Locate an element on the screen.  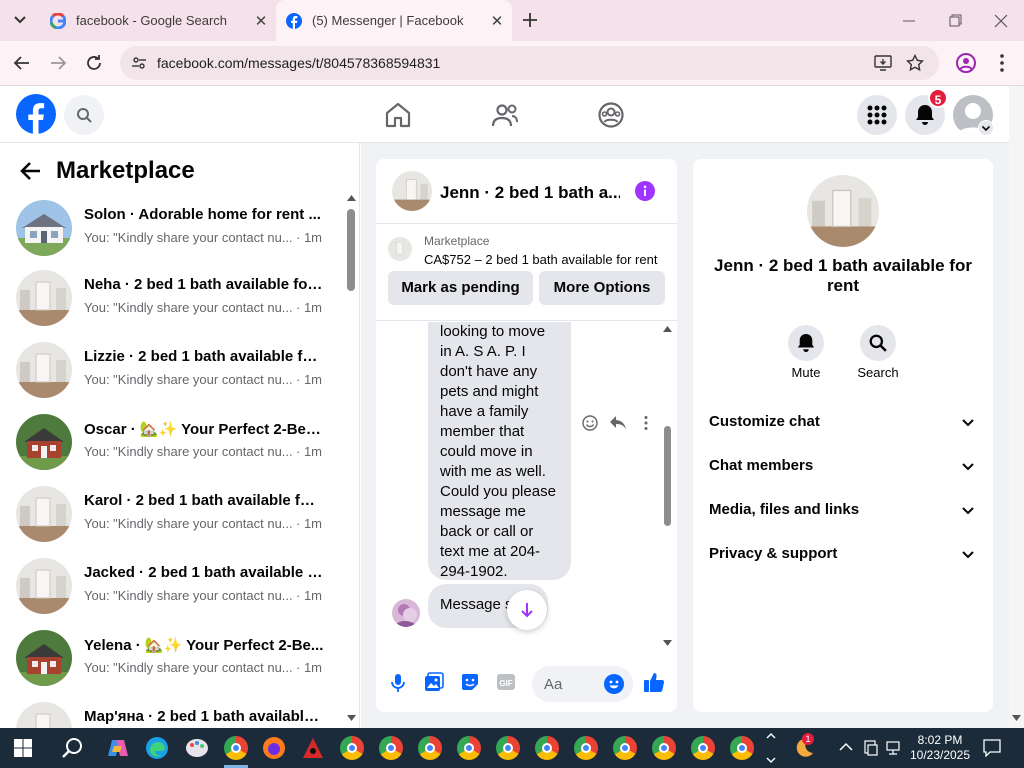
home-nav is located at coordinates (398, 115).